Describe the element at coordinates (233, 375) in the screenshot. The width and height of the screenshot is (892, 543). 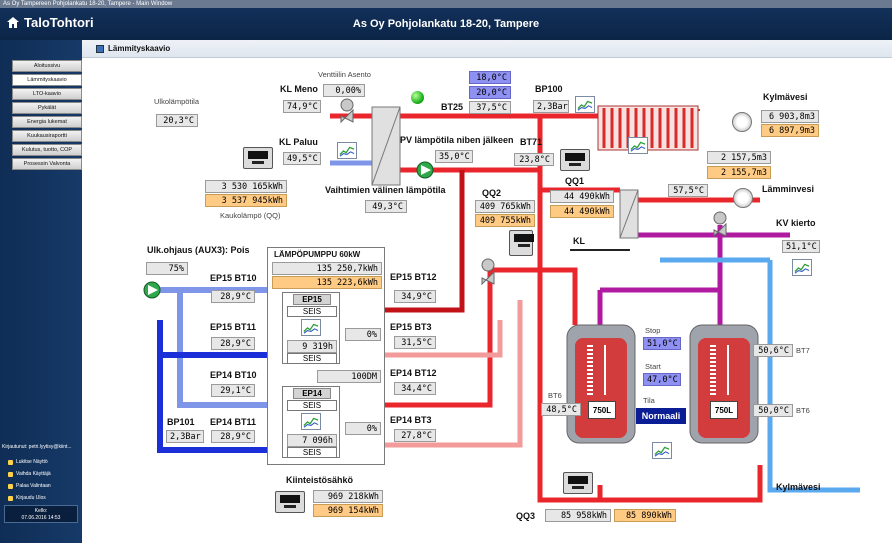
I see `label-ep14-bt10: EP14 BT10` at that location.